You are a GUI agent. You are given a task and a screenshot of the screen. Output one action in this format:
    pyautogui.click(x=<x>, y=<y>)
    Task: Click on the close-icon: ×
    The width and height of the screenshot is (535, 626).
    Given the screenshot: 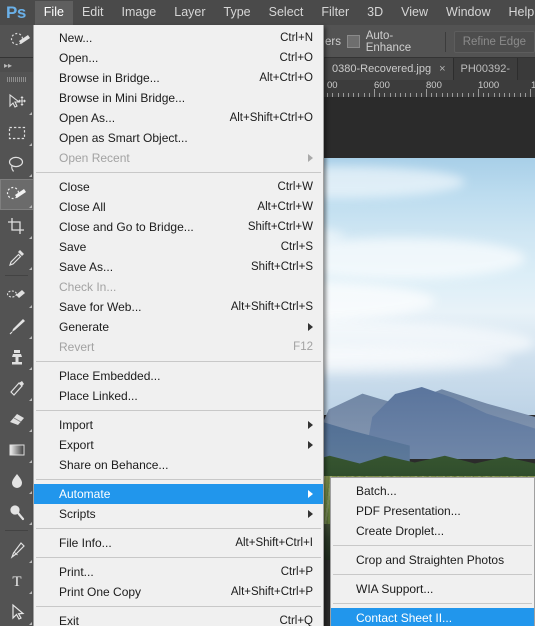 What is the action you would take?
    pyautogui.click(x=442, y=69)
    